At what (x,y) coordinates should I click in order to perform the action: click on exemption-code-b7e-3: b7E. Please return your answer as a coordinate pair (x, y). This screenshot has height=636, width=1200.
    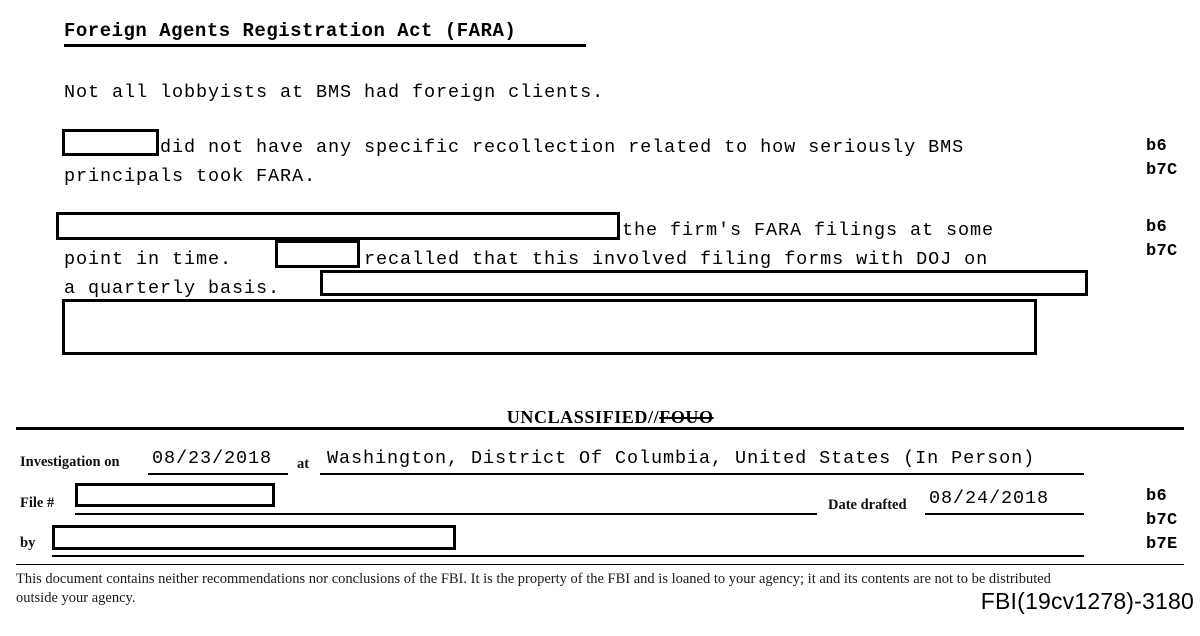
    Looking at the image, I should click on (1162, 544).